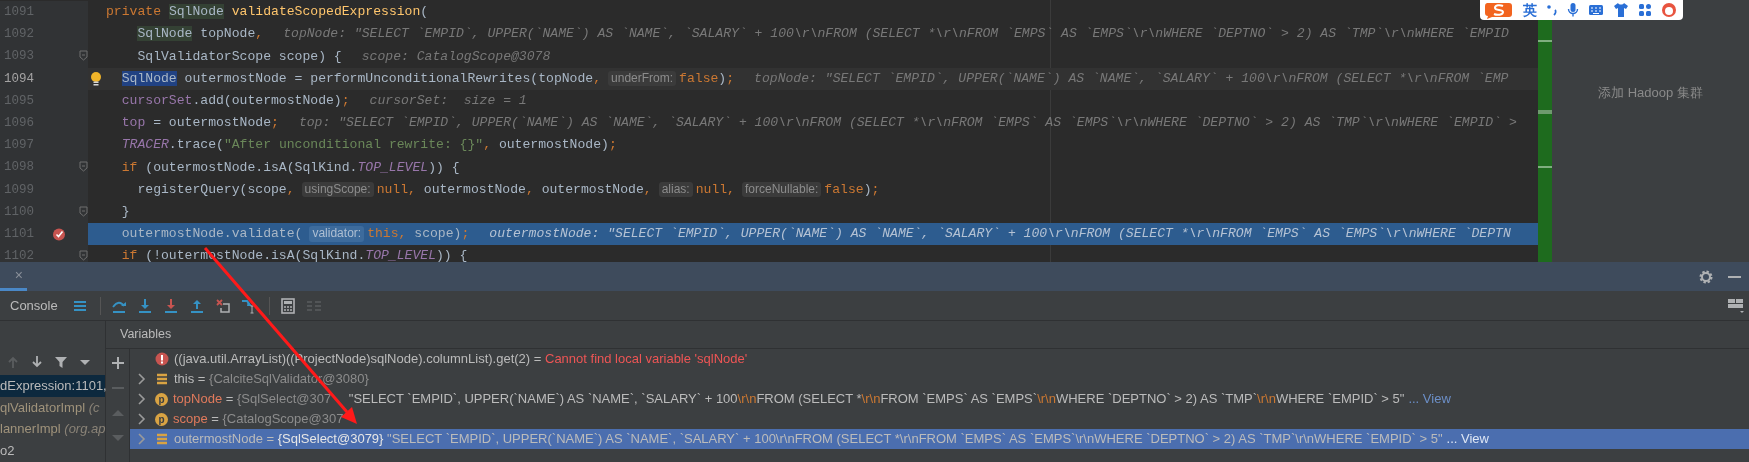 The width and height of the screenshot is (1749, 462). Describe the element at coordinates (418, 234) in the screenshot. I see `code-text: this, scope);` at that location.